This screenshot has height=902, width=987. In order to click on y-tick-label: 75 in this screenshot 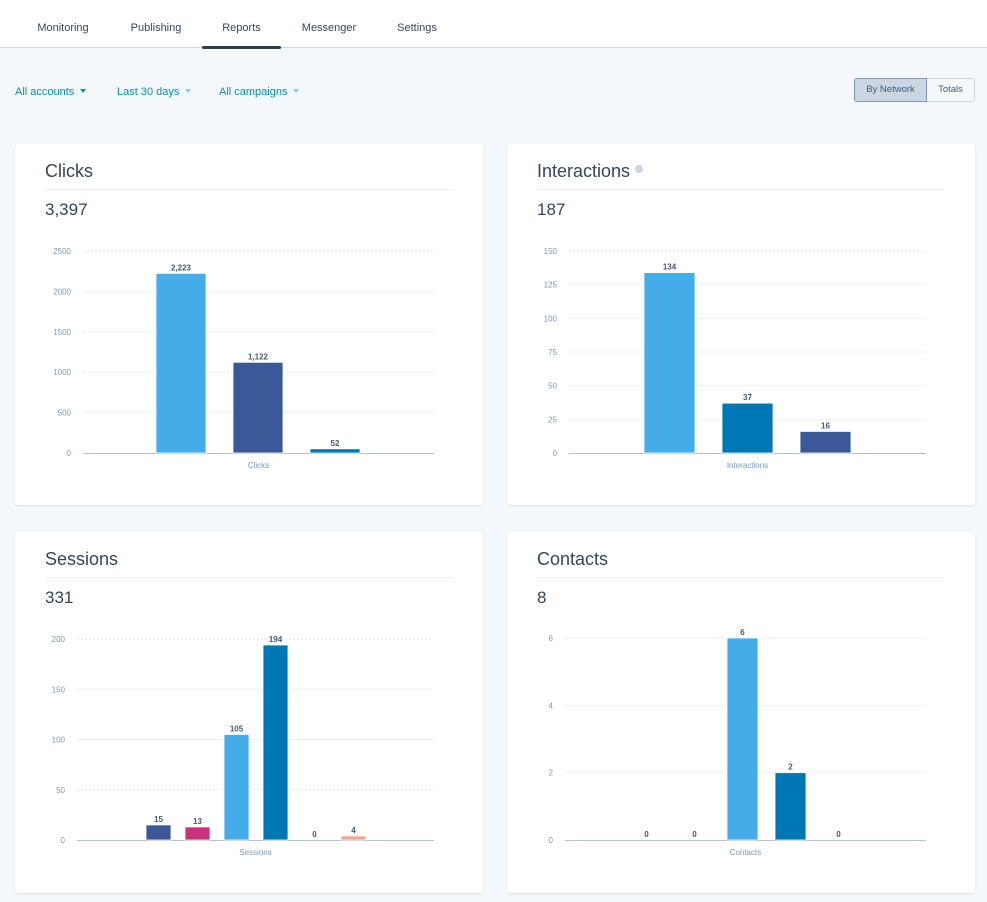, I will do `click(552, 352)`.